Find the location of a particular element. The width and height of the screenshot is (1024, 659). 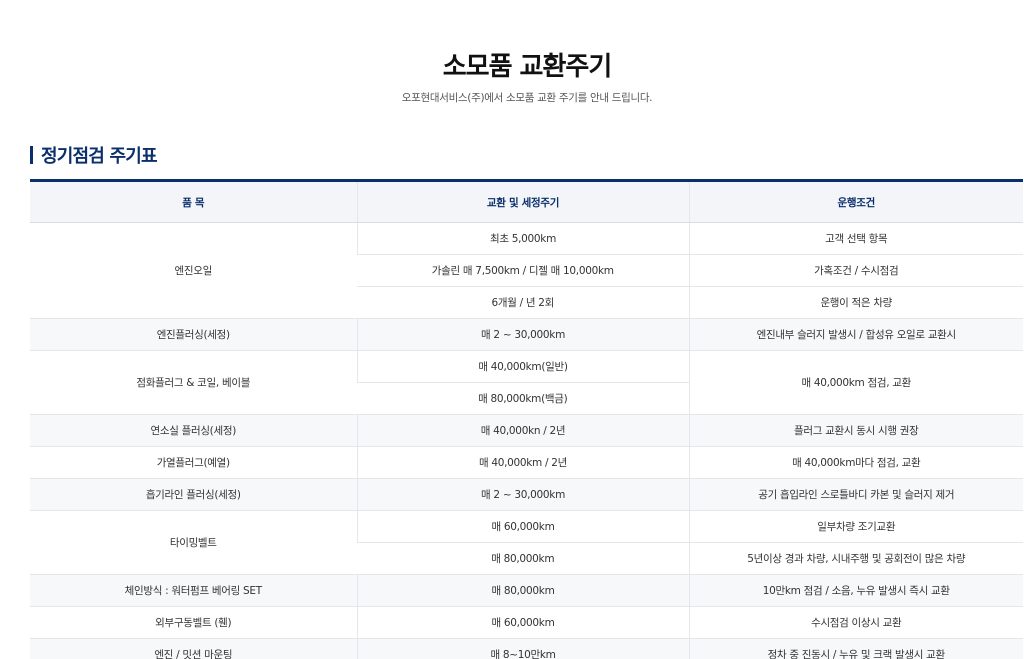

condition-cell: 공기 흡입라인 스로틀바디 카본 및 슬러지 제거 is located at coordinates (855, 494).